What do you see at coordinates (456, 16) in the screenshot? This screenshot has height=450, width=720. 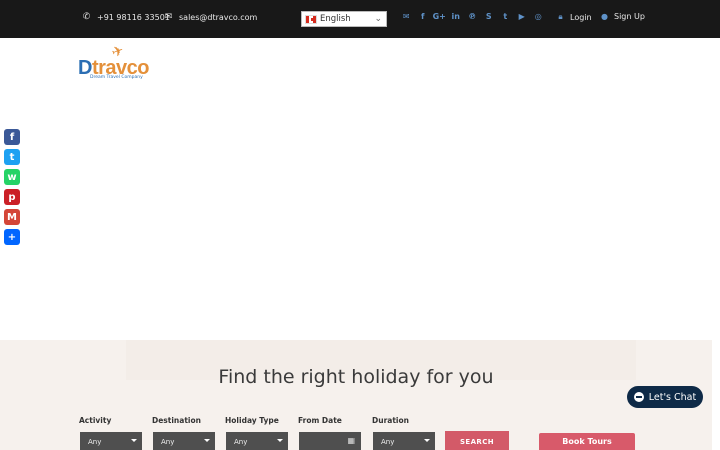 I see `linkedin-icon: in` at bounding box center [456, 16].